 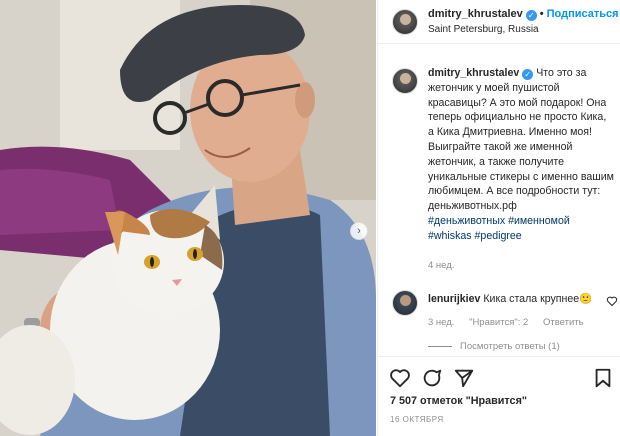 I want to click on comment: lenurijkiev Кика стала крупнее🙂, so click(x=510, y=298).